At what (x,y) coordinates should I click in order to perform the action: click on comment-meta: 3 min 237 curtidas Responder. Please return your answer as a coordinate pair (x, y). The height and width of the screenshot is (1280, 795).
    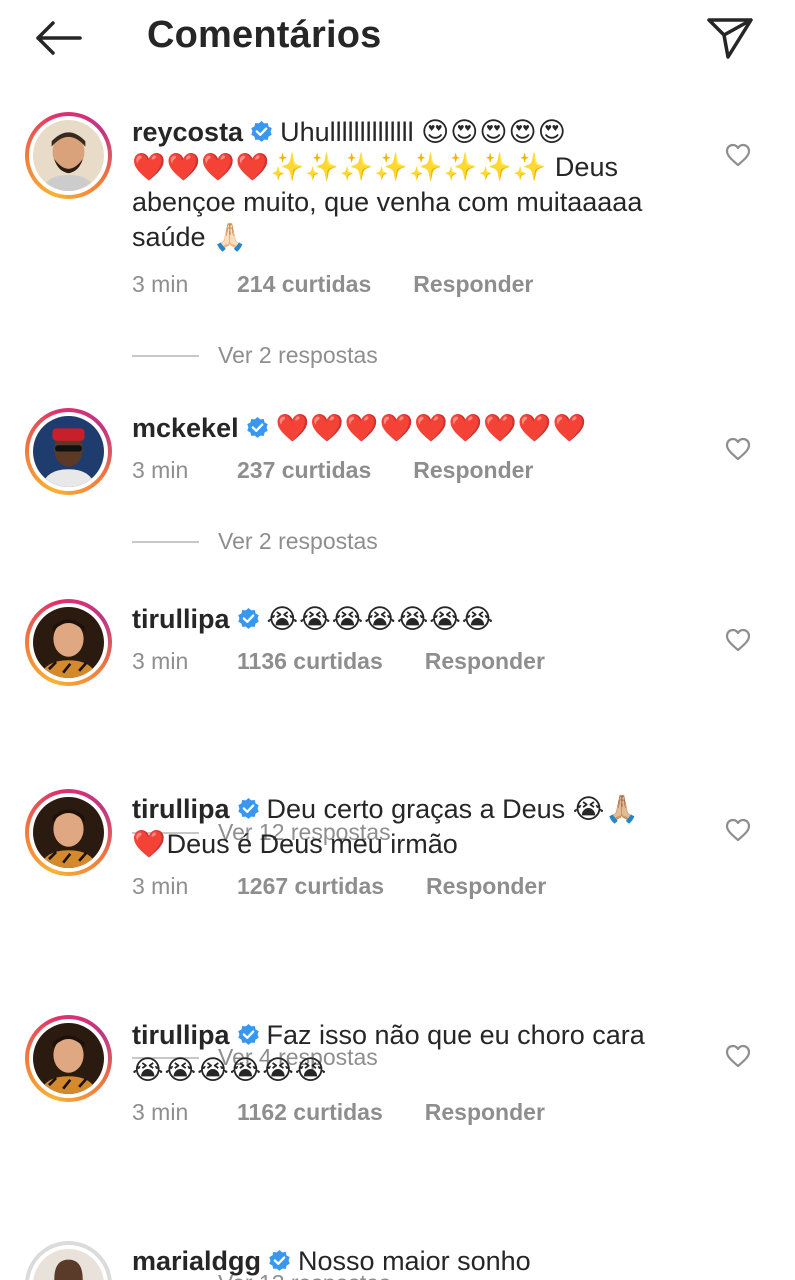
    Looking at the image, I should click on (332, 470).